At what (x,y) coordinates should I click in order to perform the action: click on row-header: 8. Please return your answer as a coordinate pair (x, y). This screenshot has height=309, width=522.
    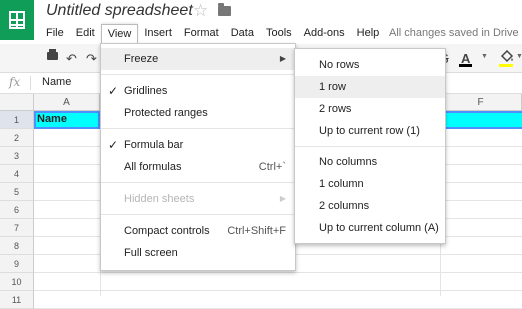
    Looking at the image, I should click on (17, 246).